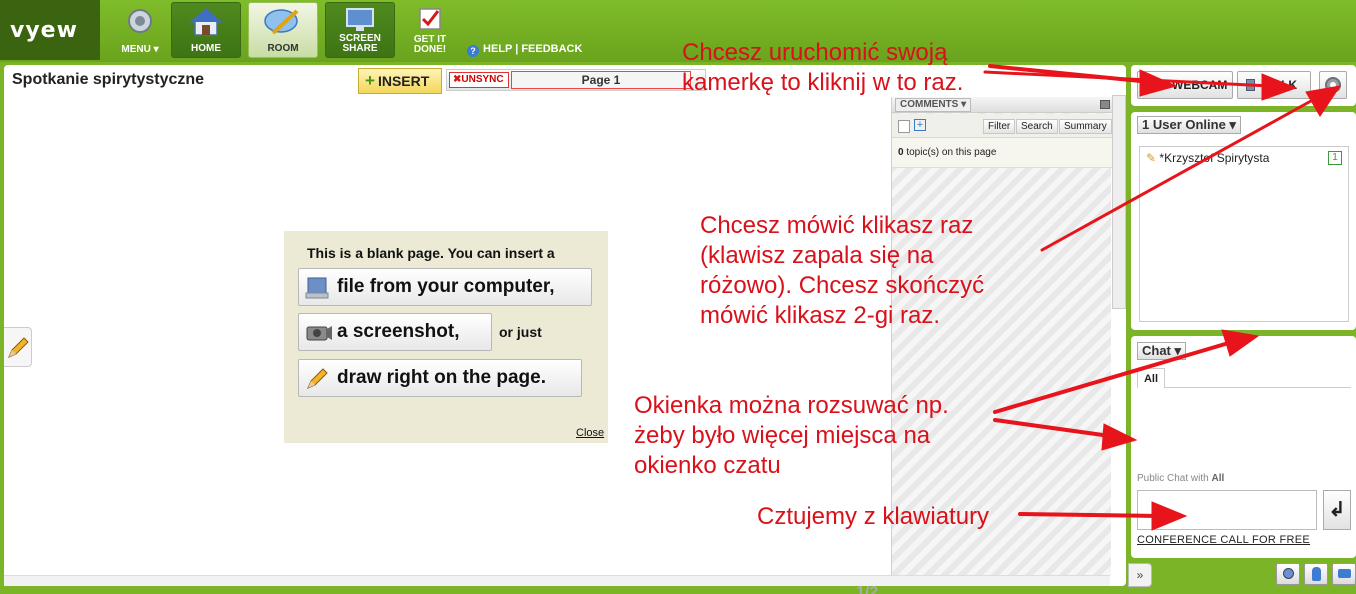 The width and height of the screenshot is (1356, 594). What do you see at coordinates (1002, 153) in the screenshot?
I see `topics-count: 0 topic(s) on this page` at bounding box center [1002, 153].